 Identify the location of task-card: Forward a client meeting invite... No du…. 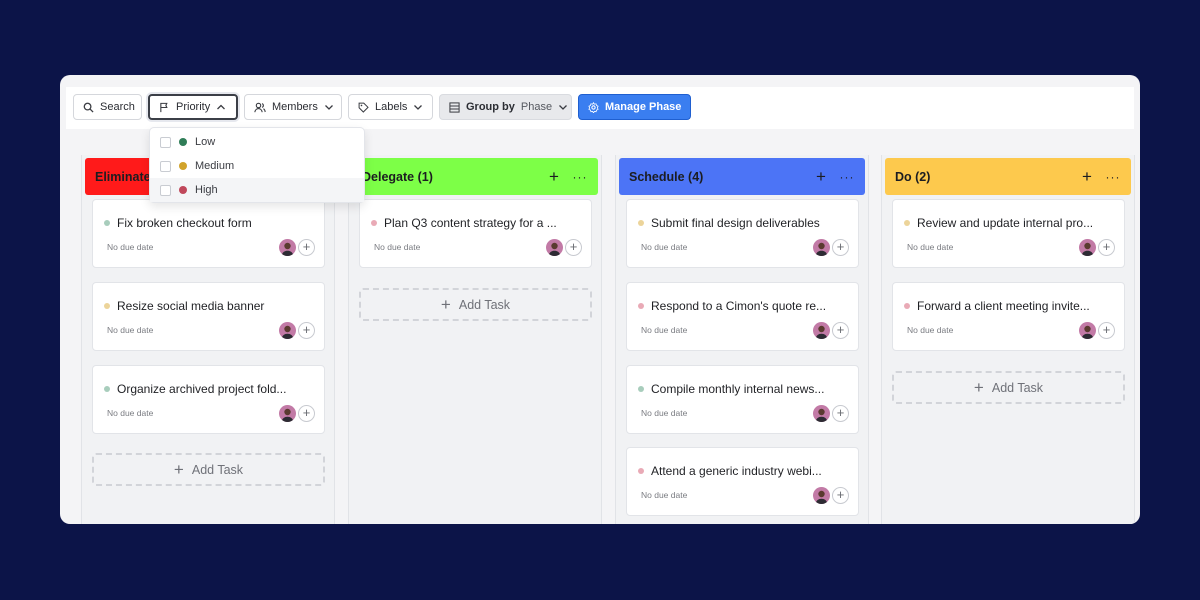
(1008, 316).